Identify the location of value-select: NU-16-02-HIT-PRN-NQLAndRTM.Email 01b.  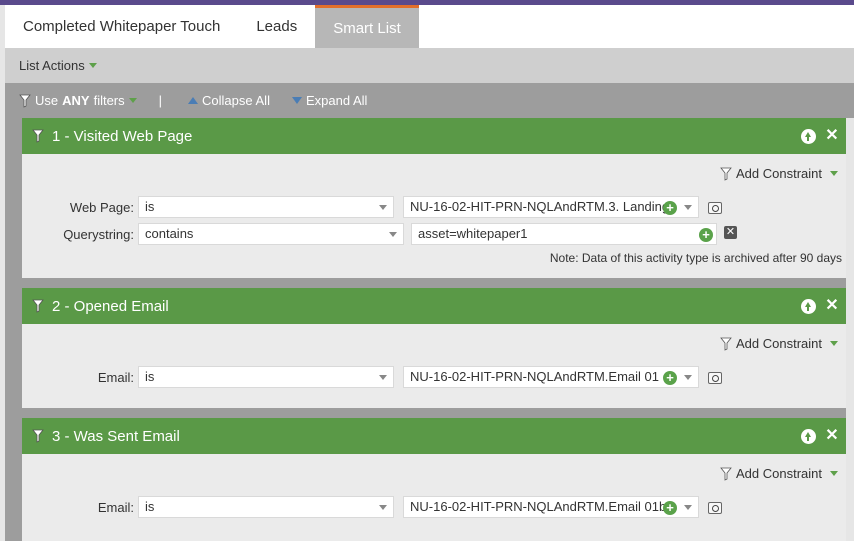
(551, 507).